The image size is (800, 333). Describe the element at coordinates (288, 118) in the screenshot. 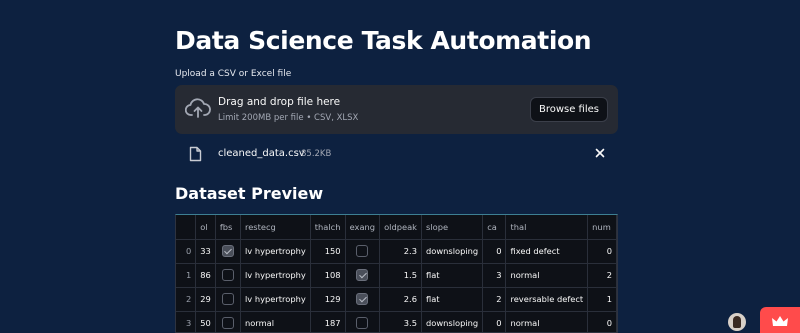

I see `dropzone-limit-text: Limit 200MB per file • CSV, XLSX` at that location.